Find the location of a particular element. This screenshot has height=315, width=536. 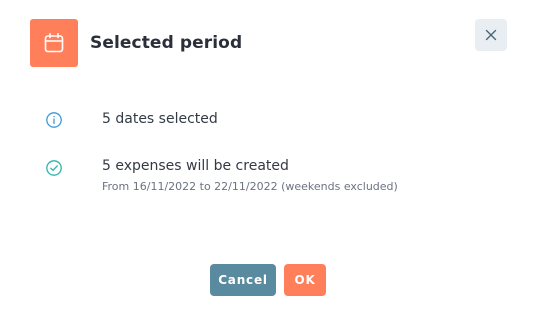

cancel-button: Cancel is located at coordinates (243, 280).